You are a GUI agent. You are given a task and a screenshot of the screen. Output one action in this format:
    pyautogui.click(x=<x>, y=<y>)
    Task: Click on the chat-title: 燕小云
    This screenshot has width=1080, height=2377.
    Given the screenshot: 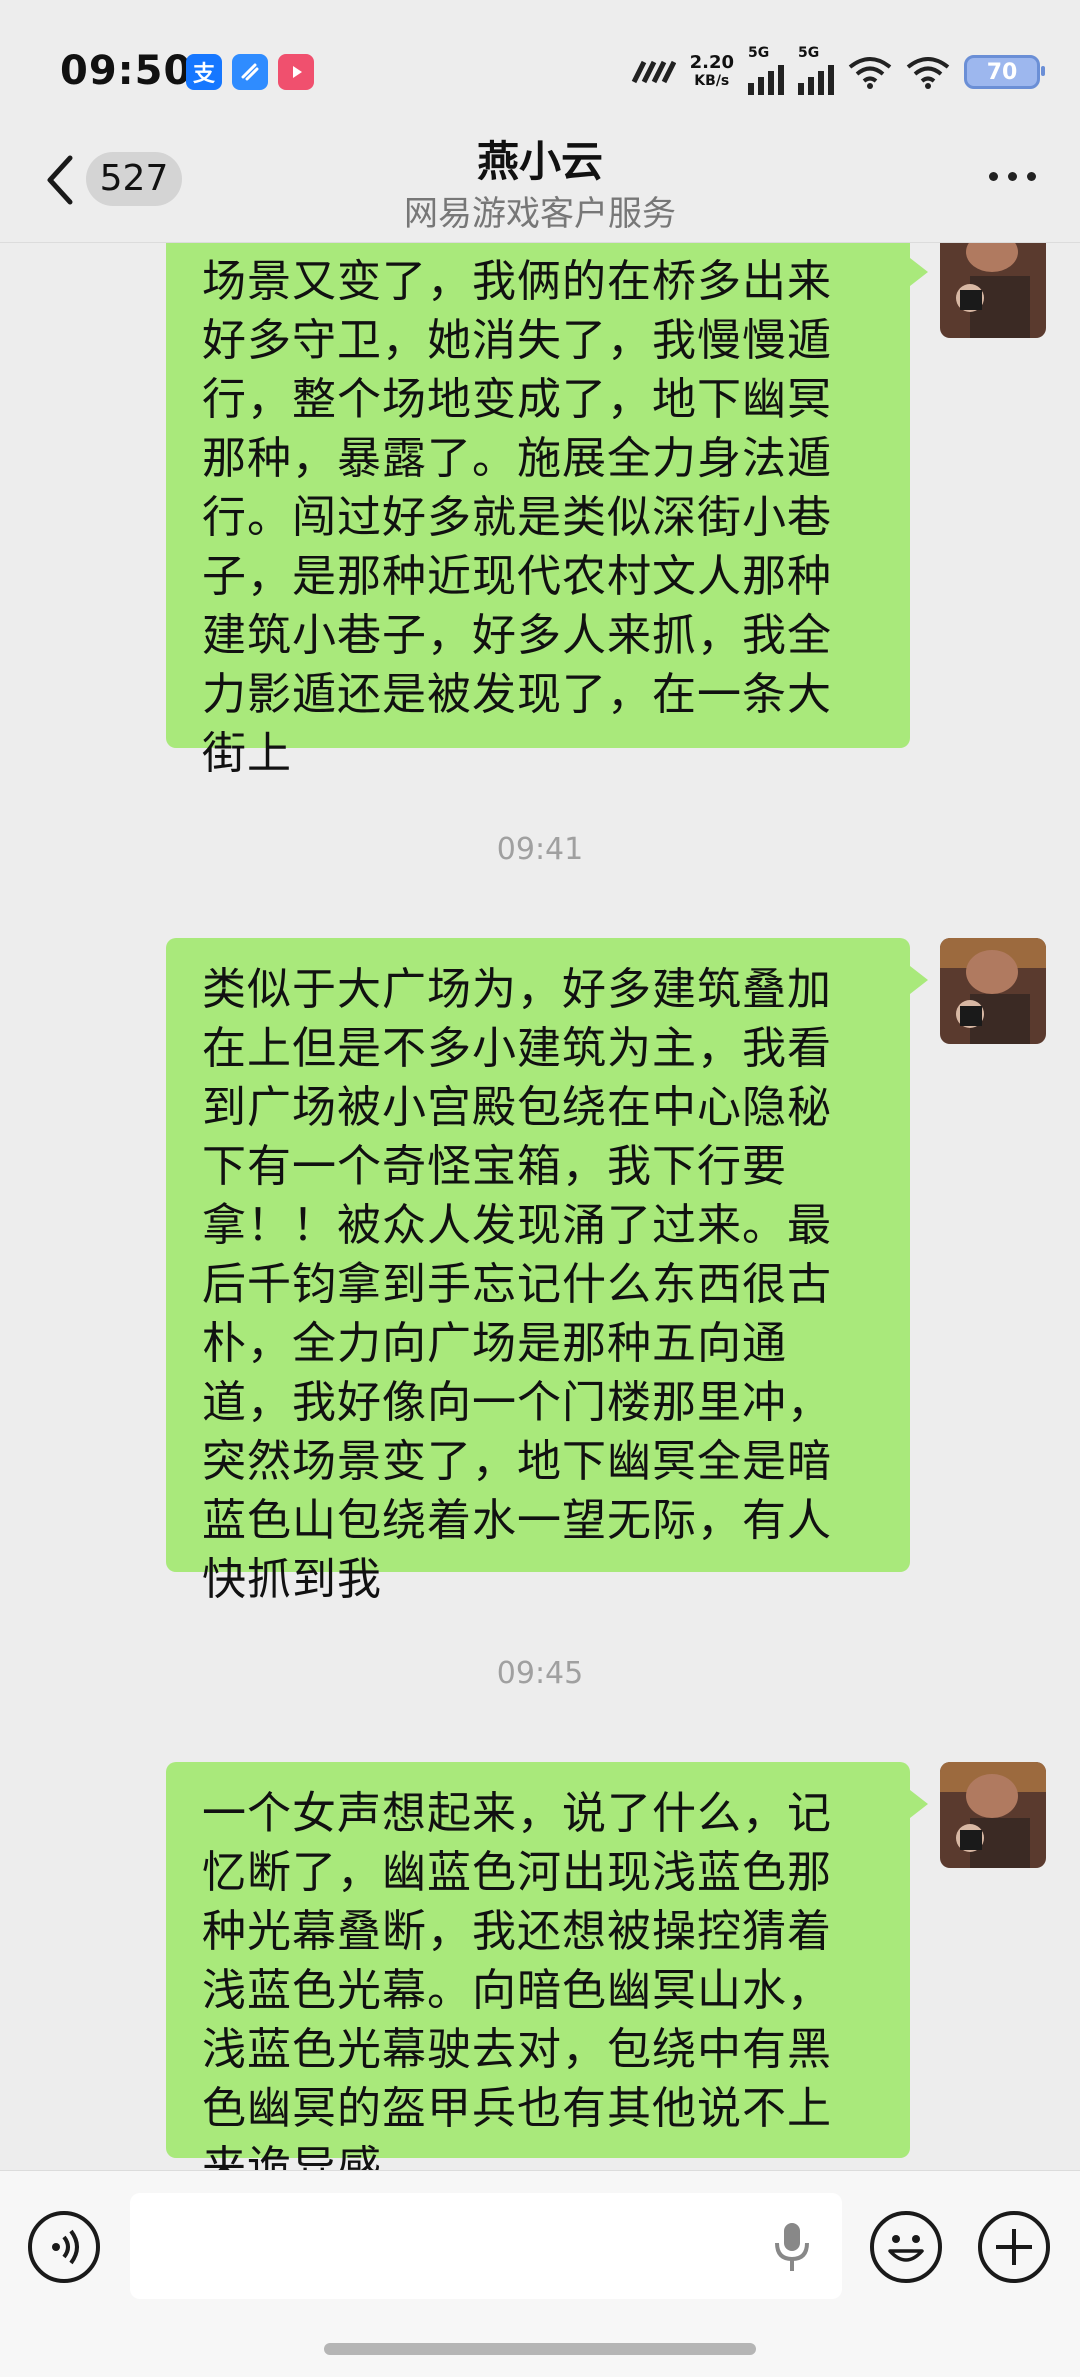 What is the action you would take?
    pyautogui.click(x=539, y=161)
    